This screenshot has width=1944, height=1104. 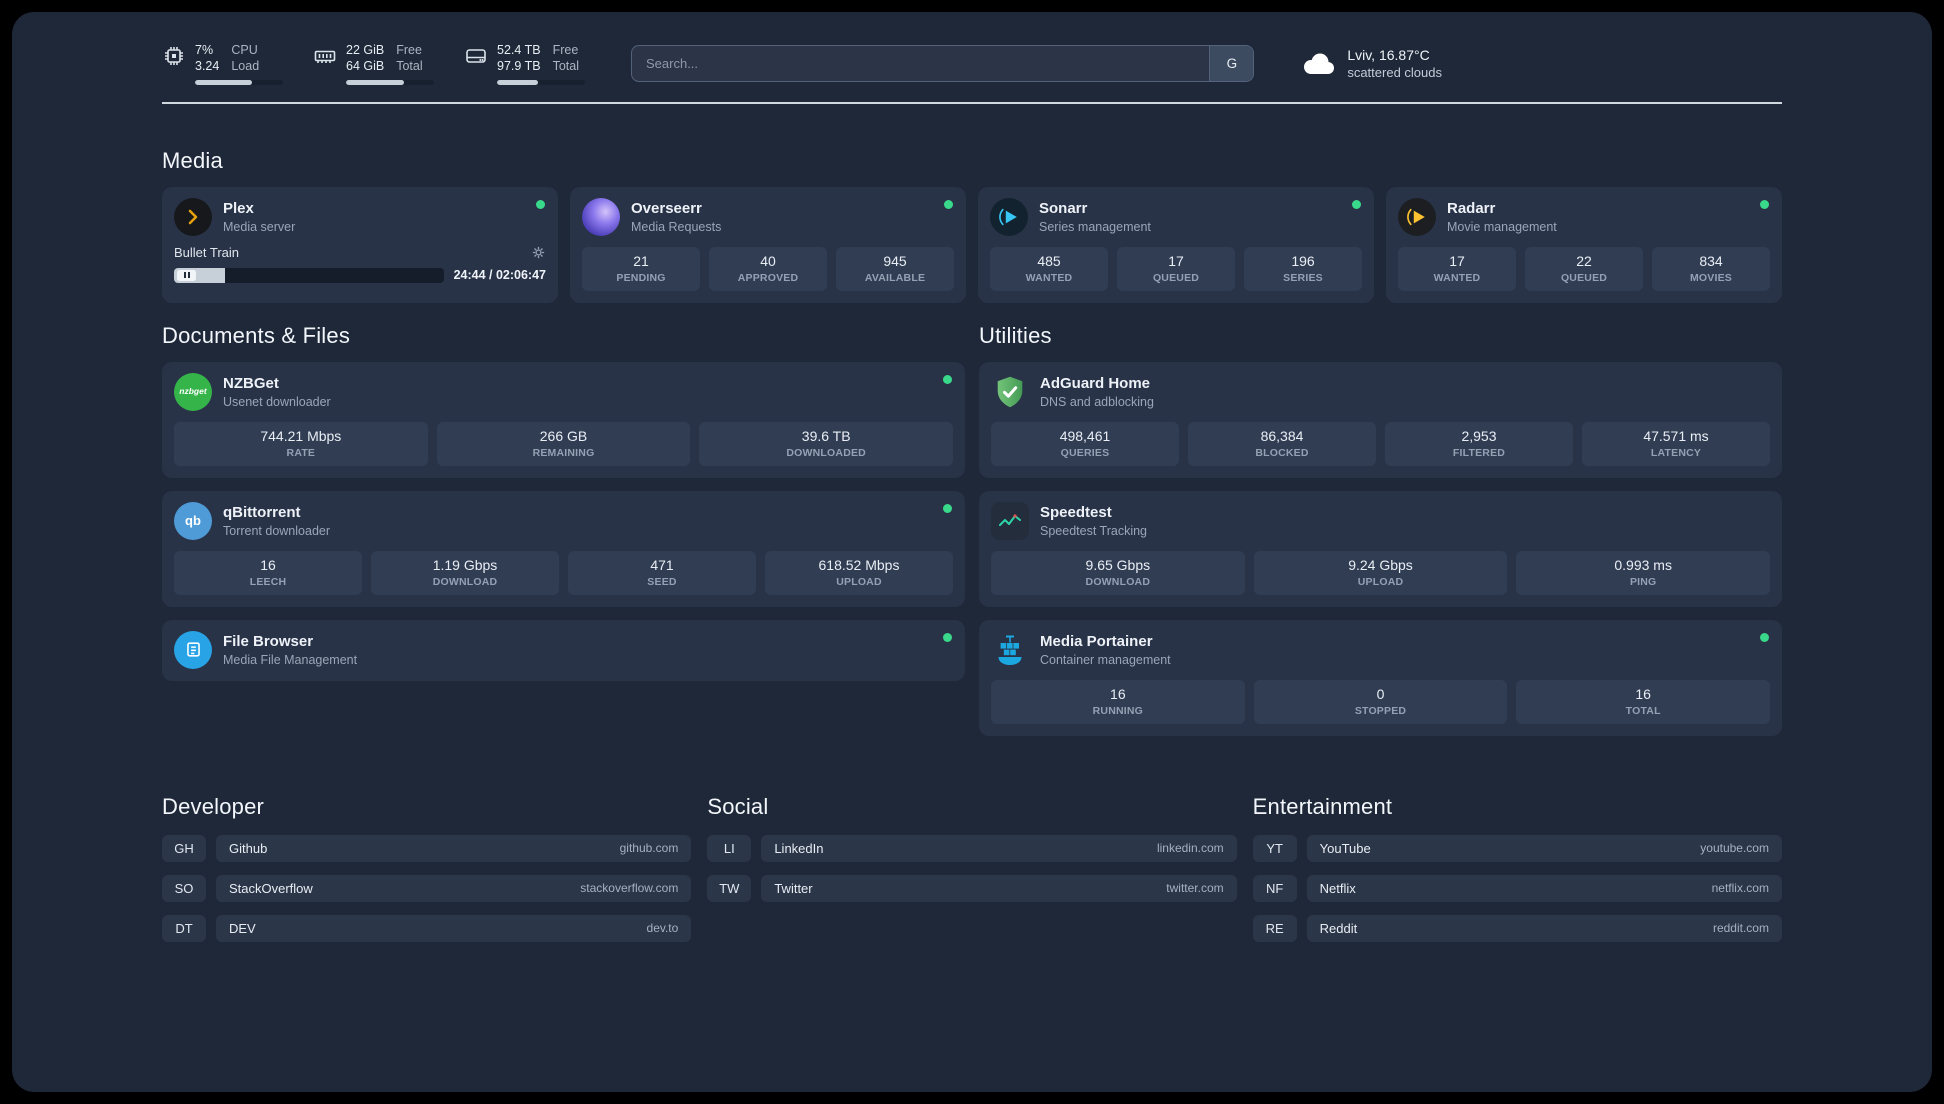 What do you see at coordinates (238, 208) in the screenshot?
I see `app-name: Plex` at bounding box center [238, 208].